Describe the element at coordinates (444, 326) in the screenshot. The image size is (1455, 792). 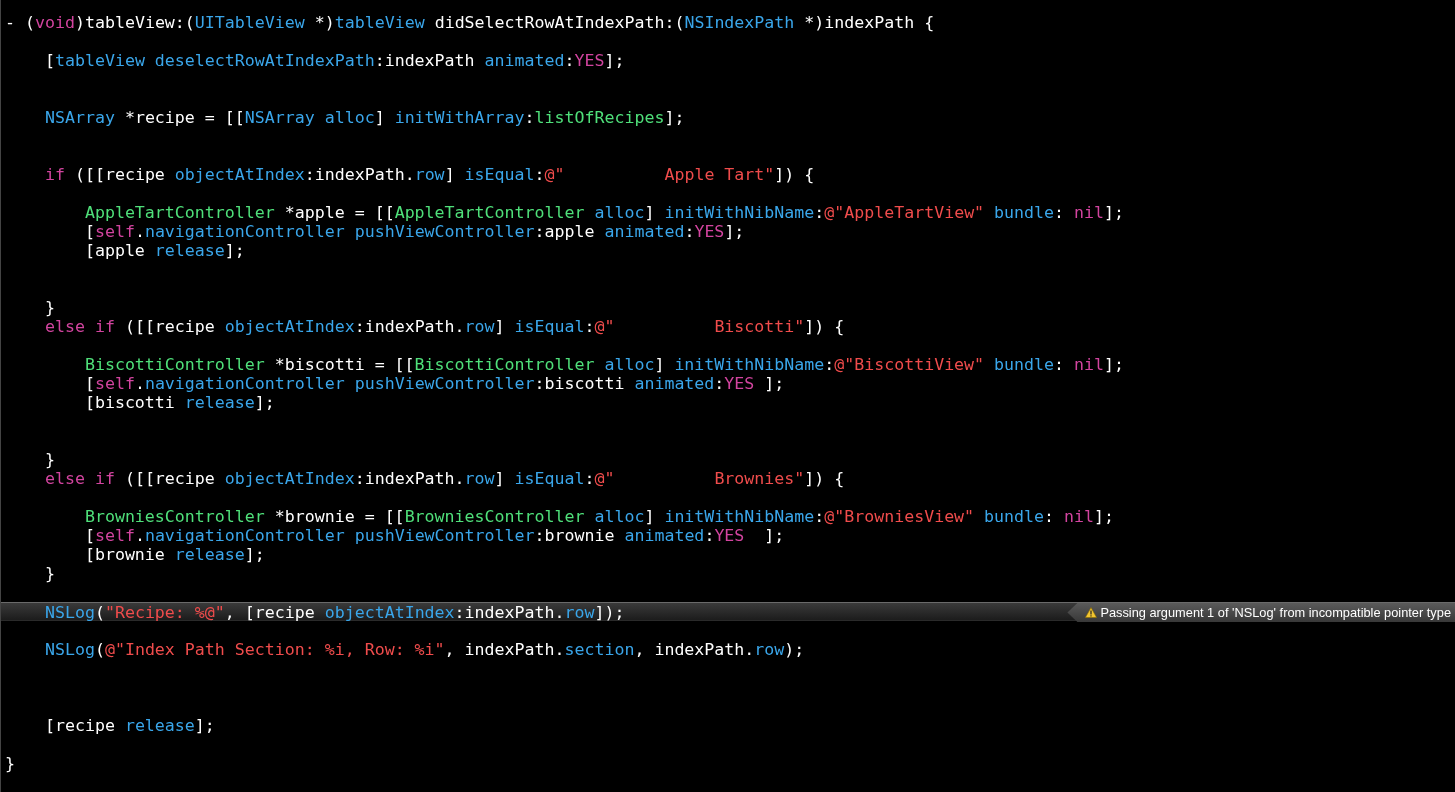
I see `code-line: else if ([[recipe objectAtIndex:indexPath.row] isEqual:@" Biscotti"]) {` at that location.